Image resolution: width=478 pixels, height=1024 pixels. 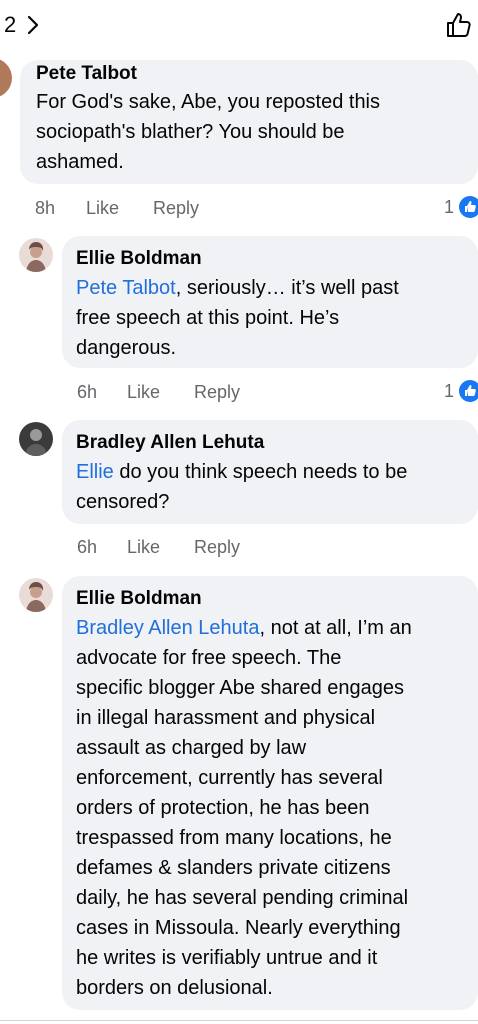 What do you see at coordinates (190, 132) in the screenshot?
I see `comment-line: sociopath's blather? You should be` at bounding box center [190, 132].